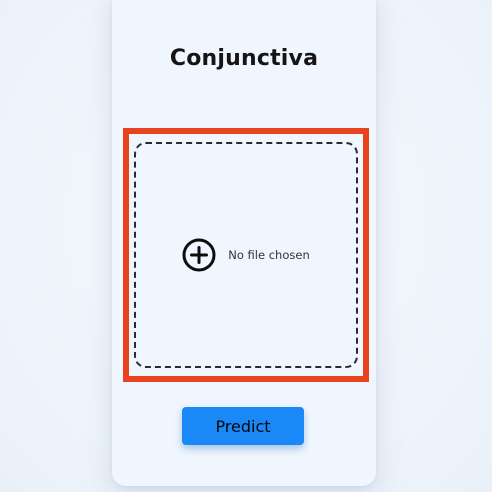  I want to click on page-title: Conjunctiva, so click(244, 58).